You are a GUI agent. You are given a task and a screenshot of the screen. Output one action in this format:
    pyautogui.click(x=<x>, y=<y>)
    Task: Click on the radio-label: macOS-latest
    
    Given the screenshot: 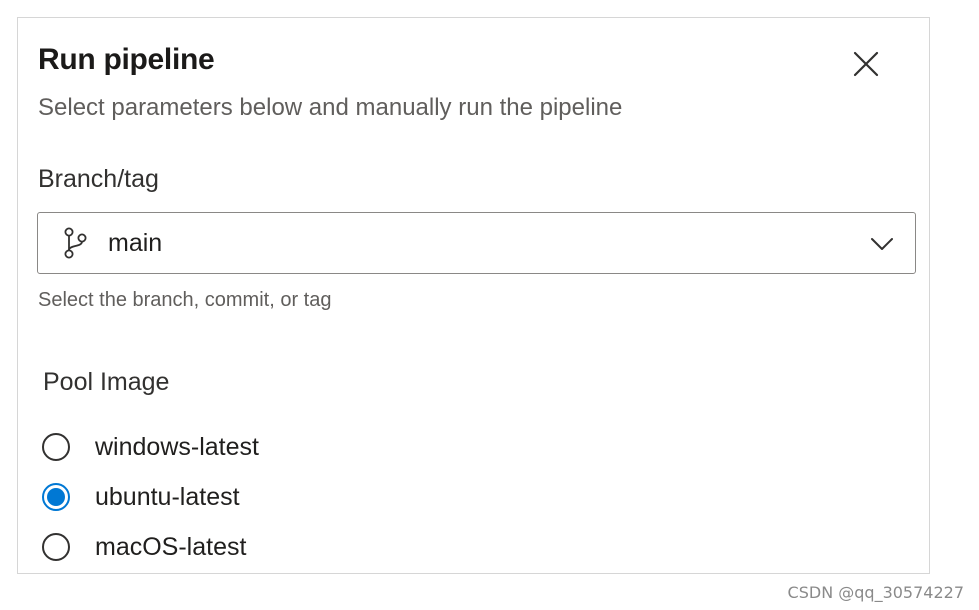 What is the action you would take?
    pyautogui.click(x=171, y=546)
    